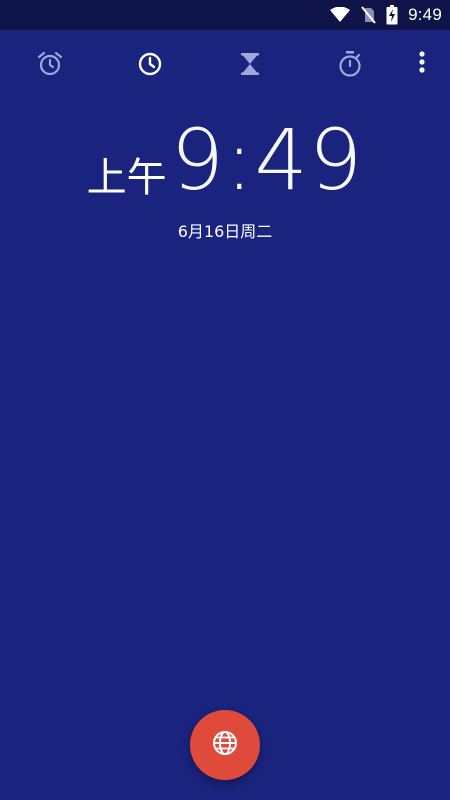  I want to click on overflow-menu-button, so click(422, 64).